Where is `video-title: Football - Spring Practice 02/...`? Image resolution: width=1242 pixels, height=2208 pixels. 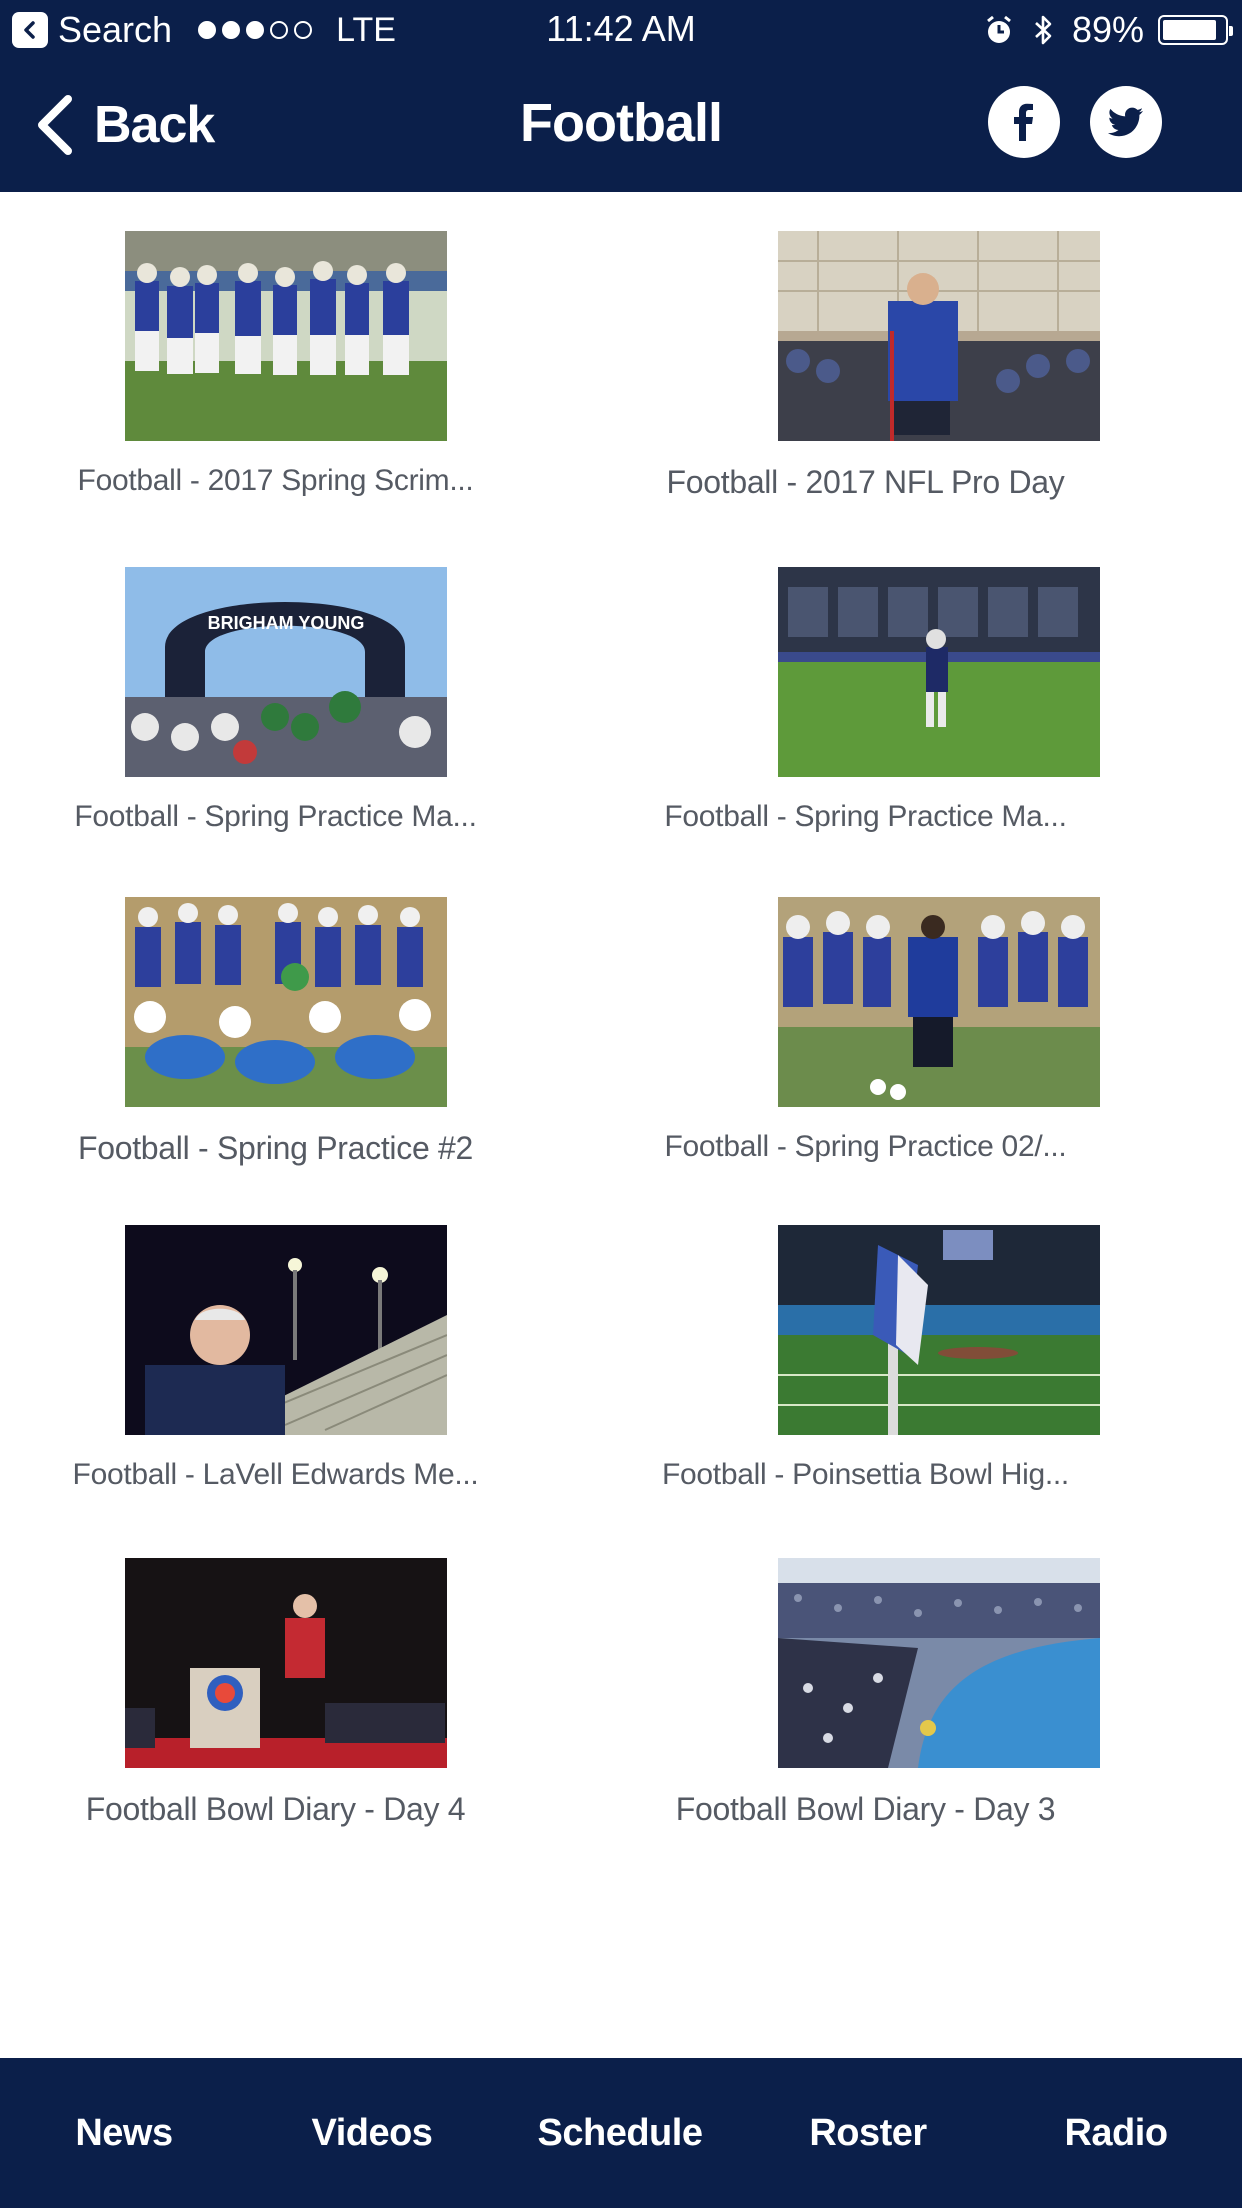
video-title: Football - Spring Practice 02/... is located at coordinates (865, 1146).